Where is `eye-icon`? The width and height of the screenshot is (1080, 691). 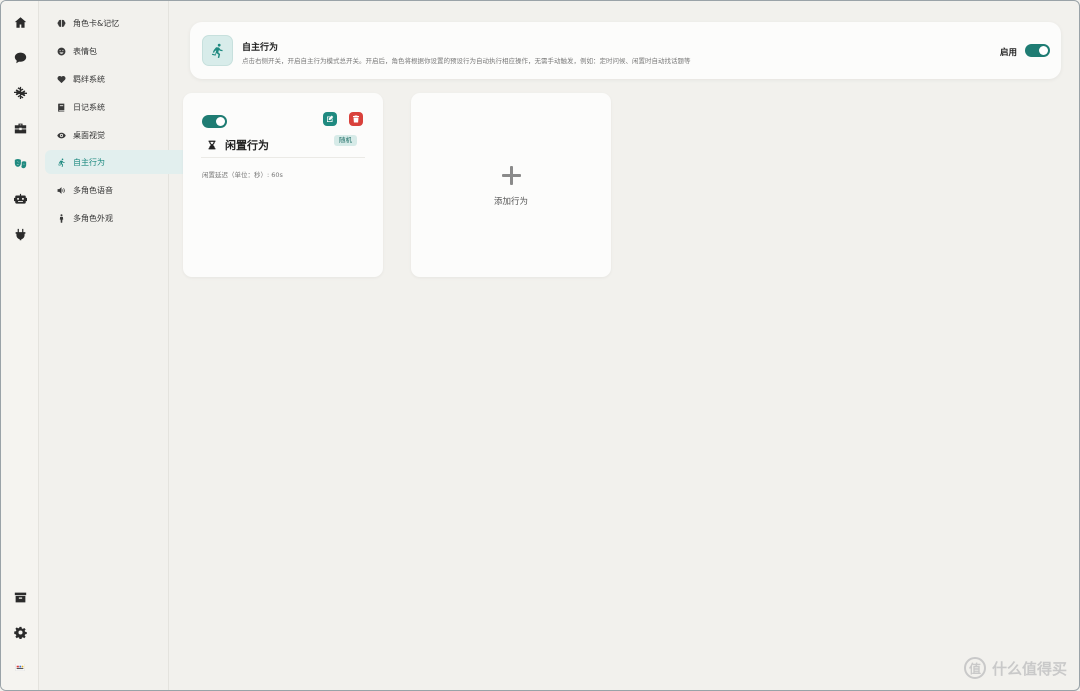
eye-icon is located at coordinates (61, 135).